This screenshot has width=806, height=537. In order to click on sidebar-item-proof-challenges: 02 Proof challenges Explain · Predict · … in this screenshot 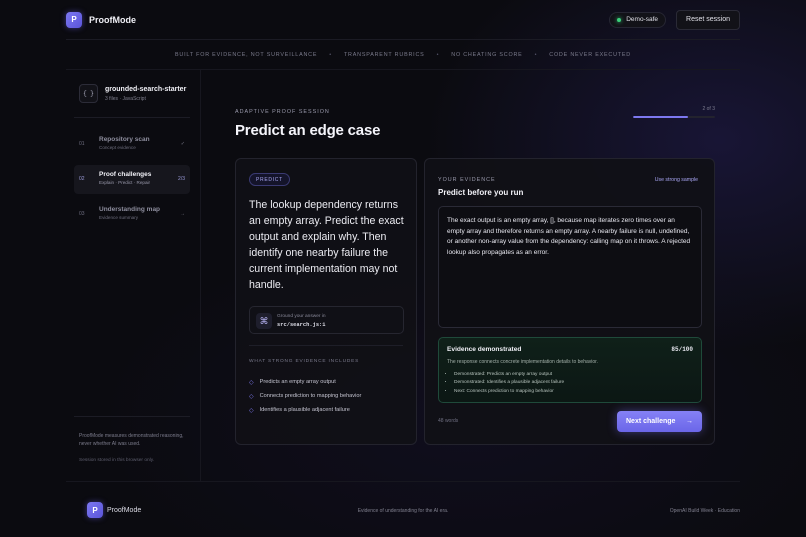, I will do `click(132, 179)`.